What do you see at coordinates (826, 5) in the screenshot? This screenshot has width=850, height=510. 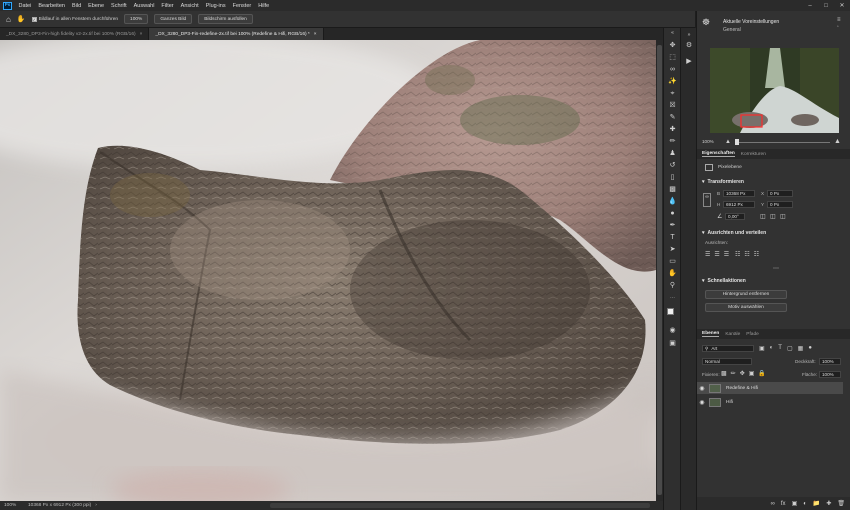 I see `maximize-icon: □` at bounding box center [826, 5].